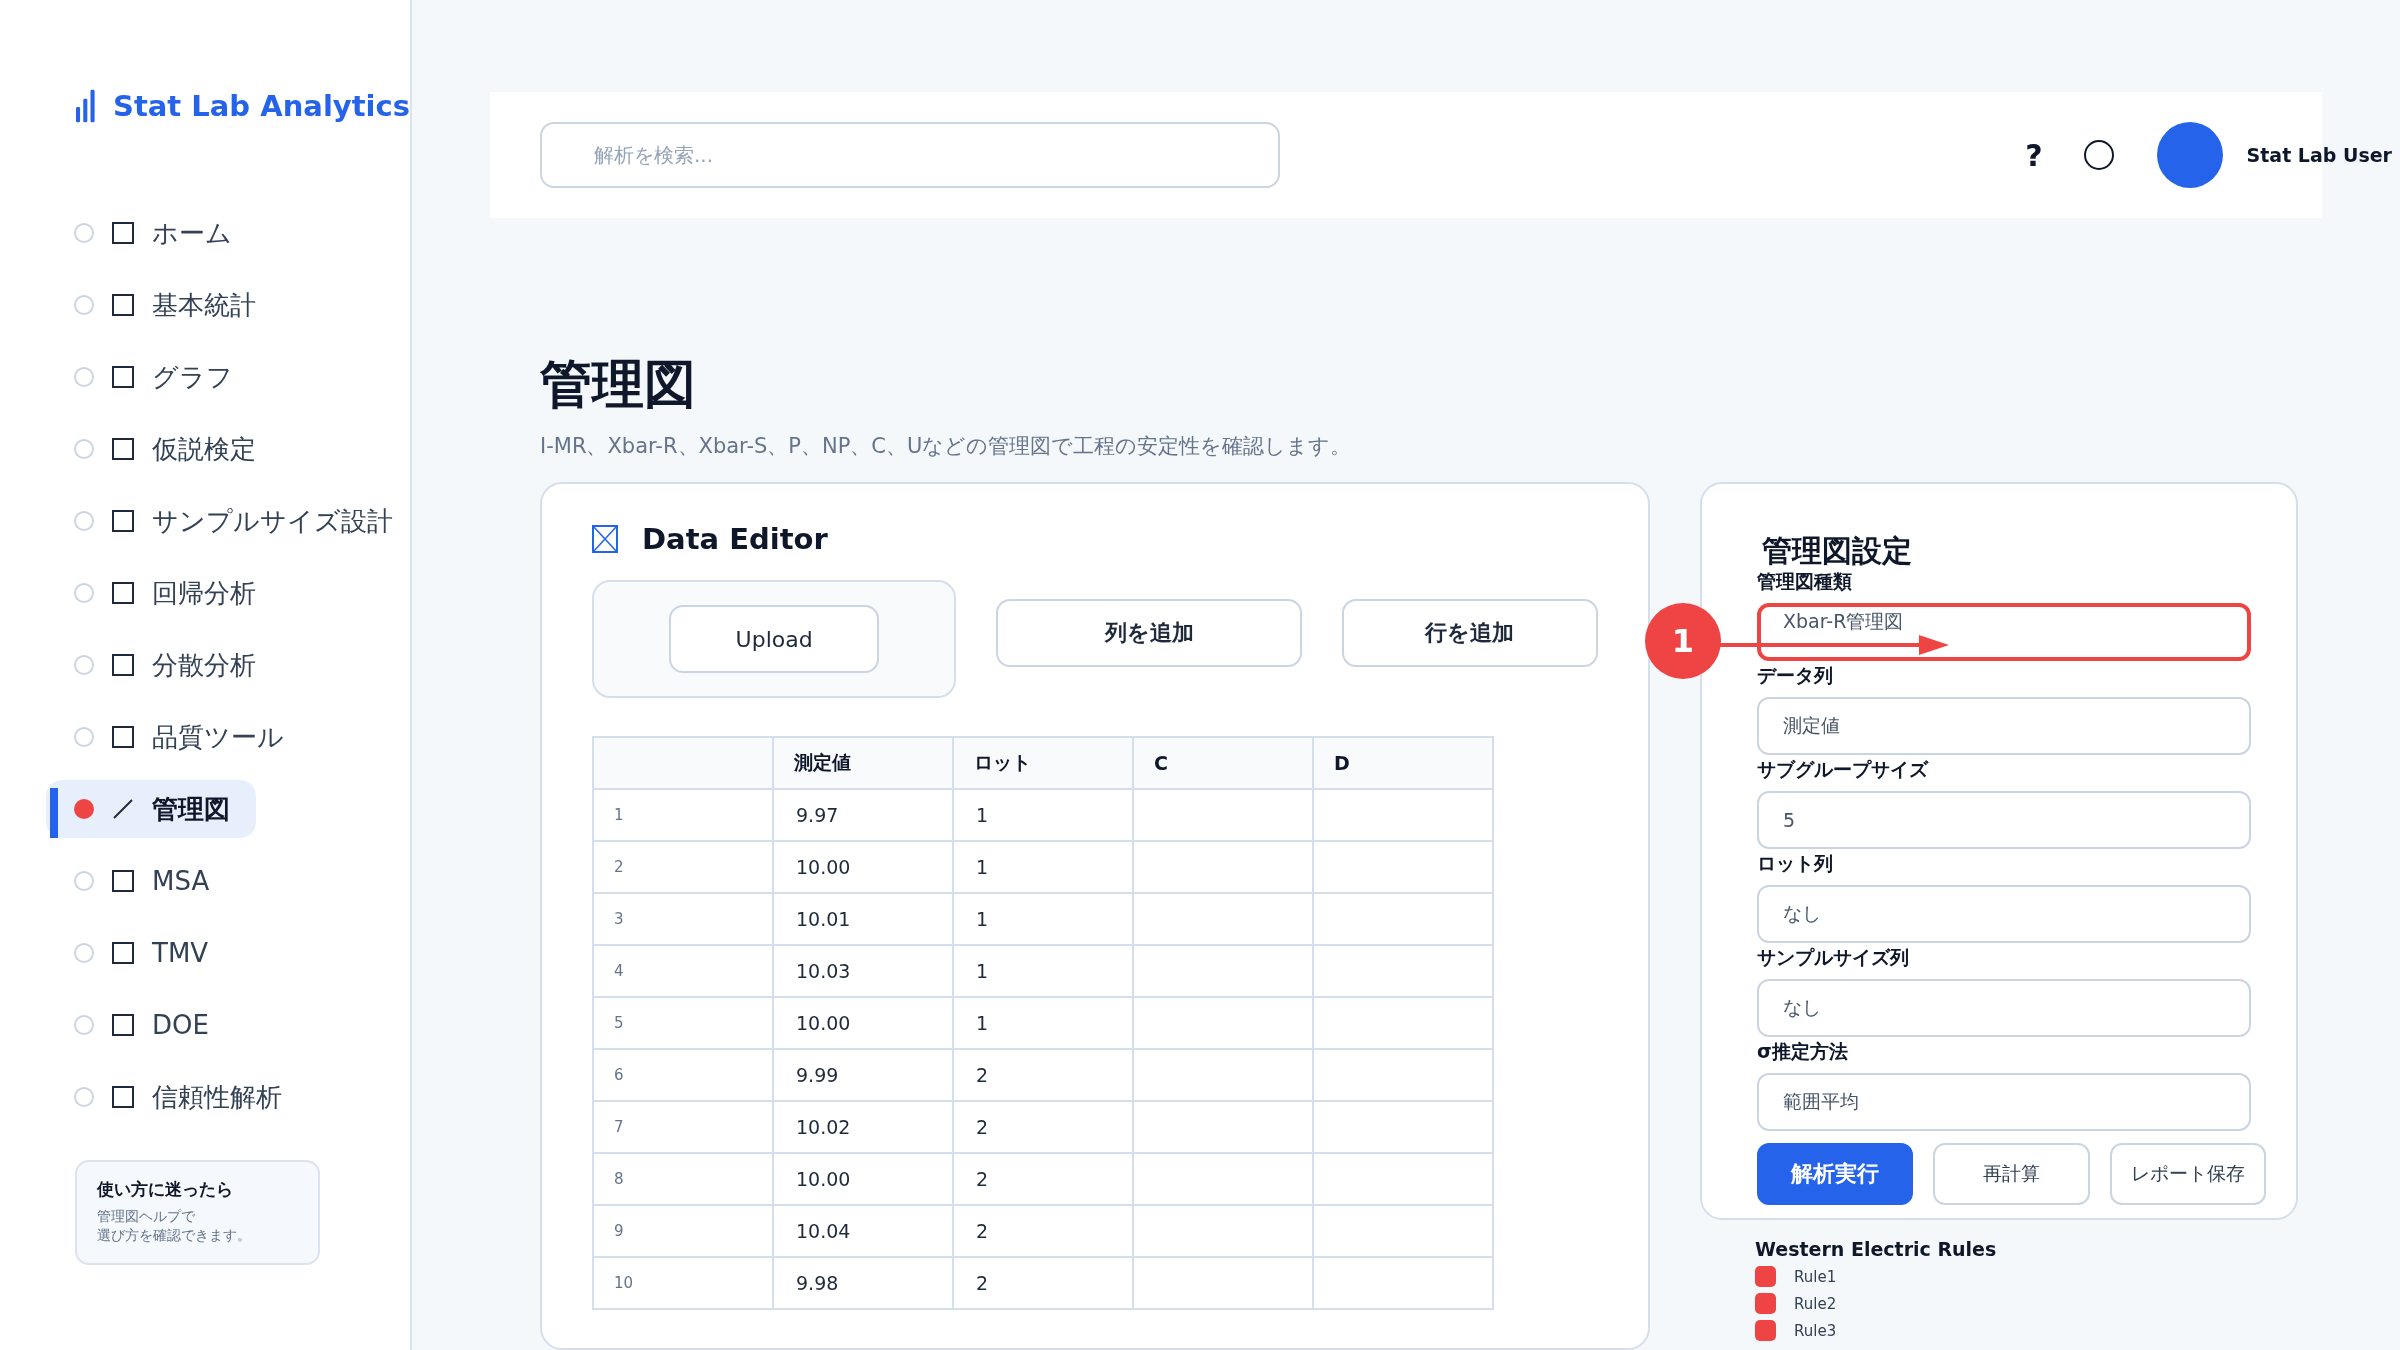 The image size is (2400, 1350). I want to click on table-cell: 10.04, so click(864, 1232).